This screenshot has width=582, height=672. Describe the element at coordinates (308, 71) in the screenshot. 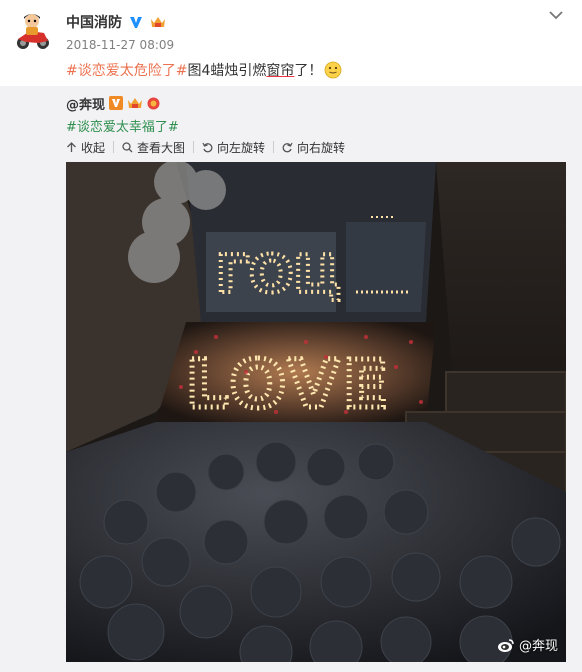

I see `post-text-after: 了！` at that location.